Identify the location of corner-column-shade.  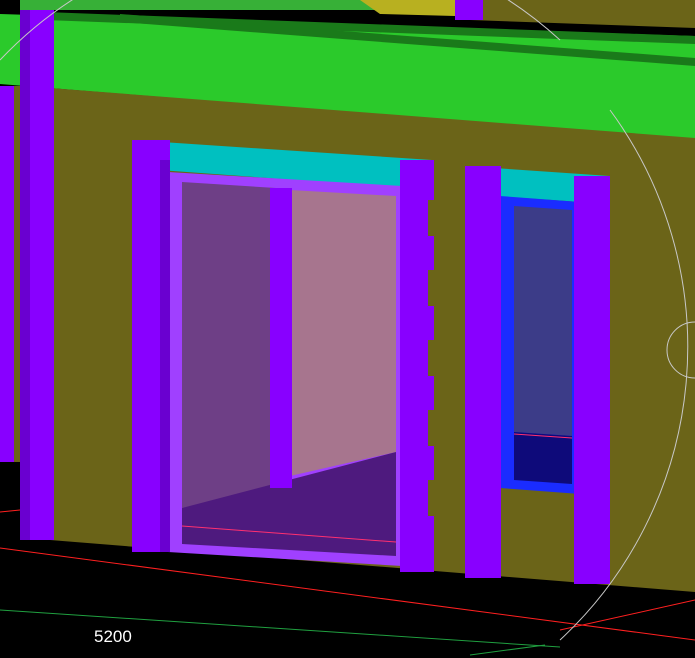
(25, 275).